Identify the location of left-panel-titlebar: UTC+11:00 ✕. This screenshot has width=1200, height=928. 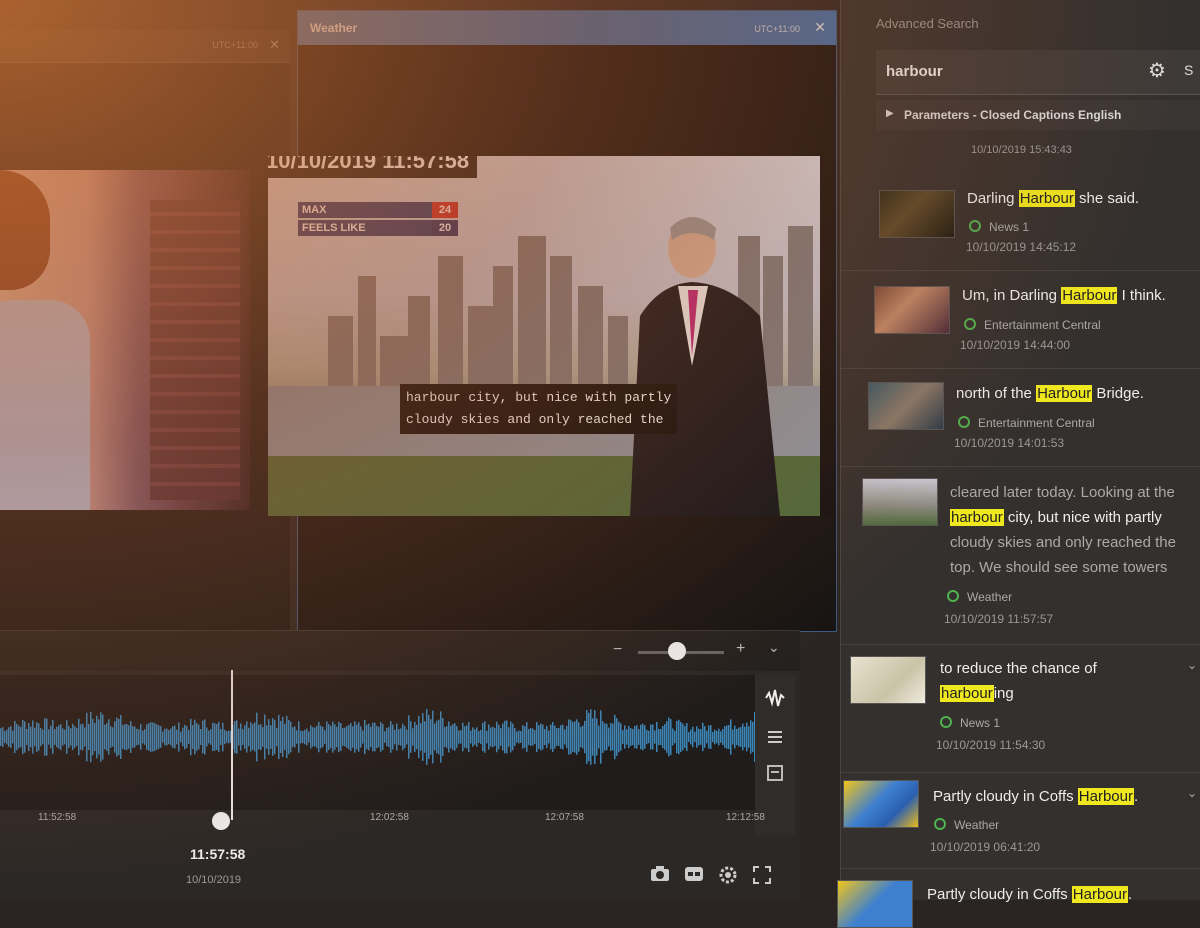
(145, 46).